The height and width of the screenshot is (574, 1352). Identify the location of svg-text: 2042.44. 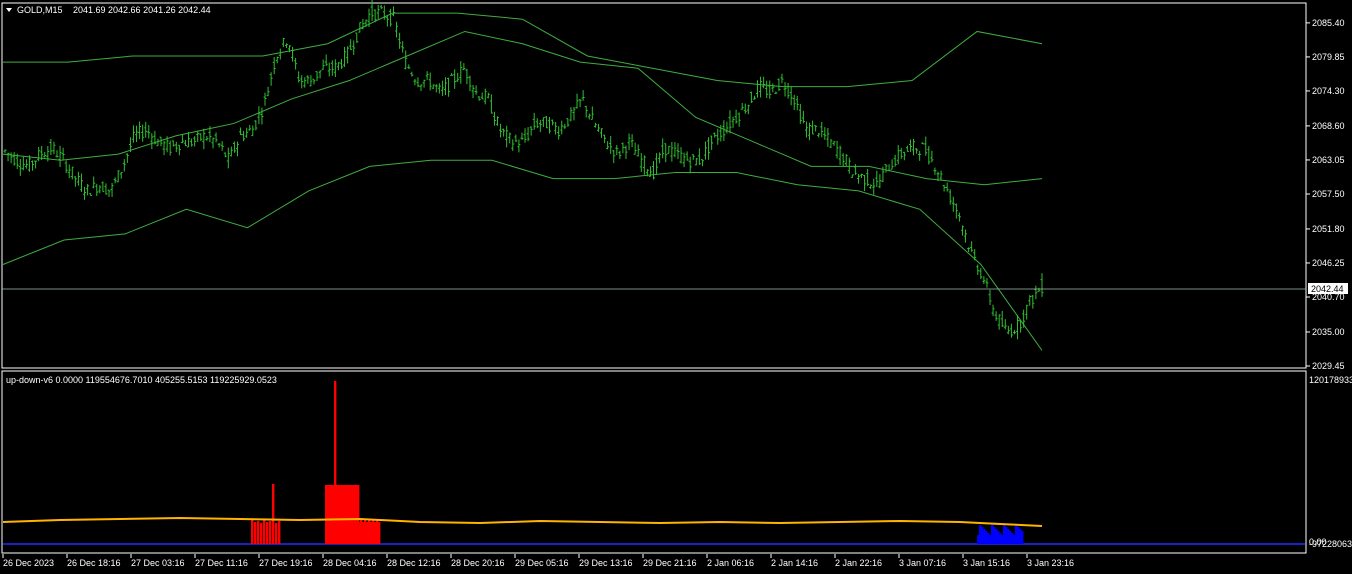
(1327, 289).